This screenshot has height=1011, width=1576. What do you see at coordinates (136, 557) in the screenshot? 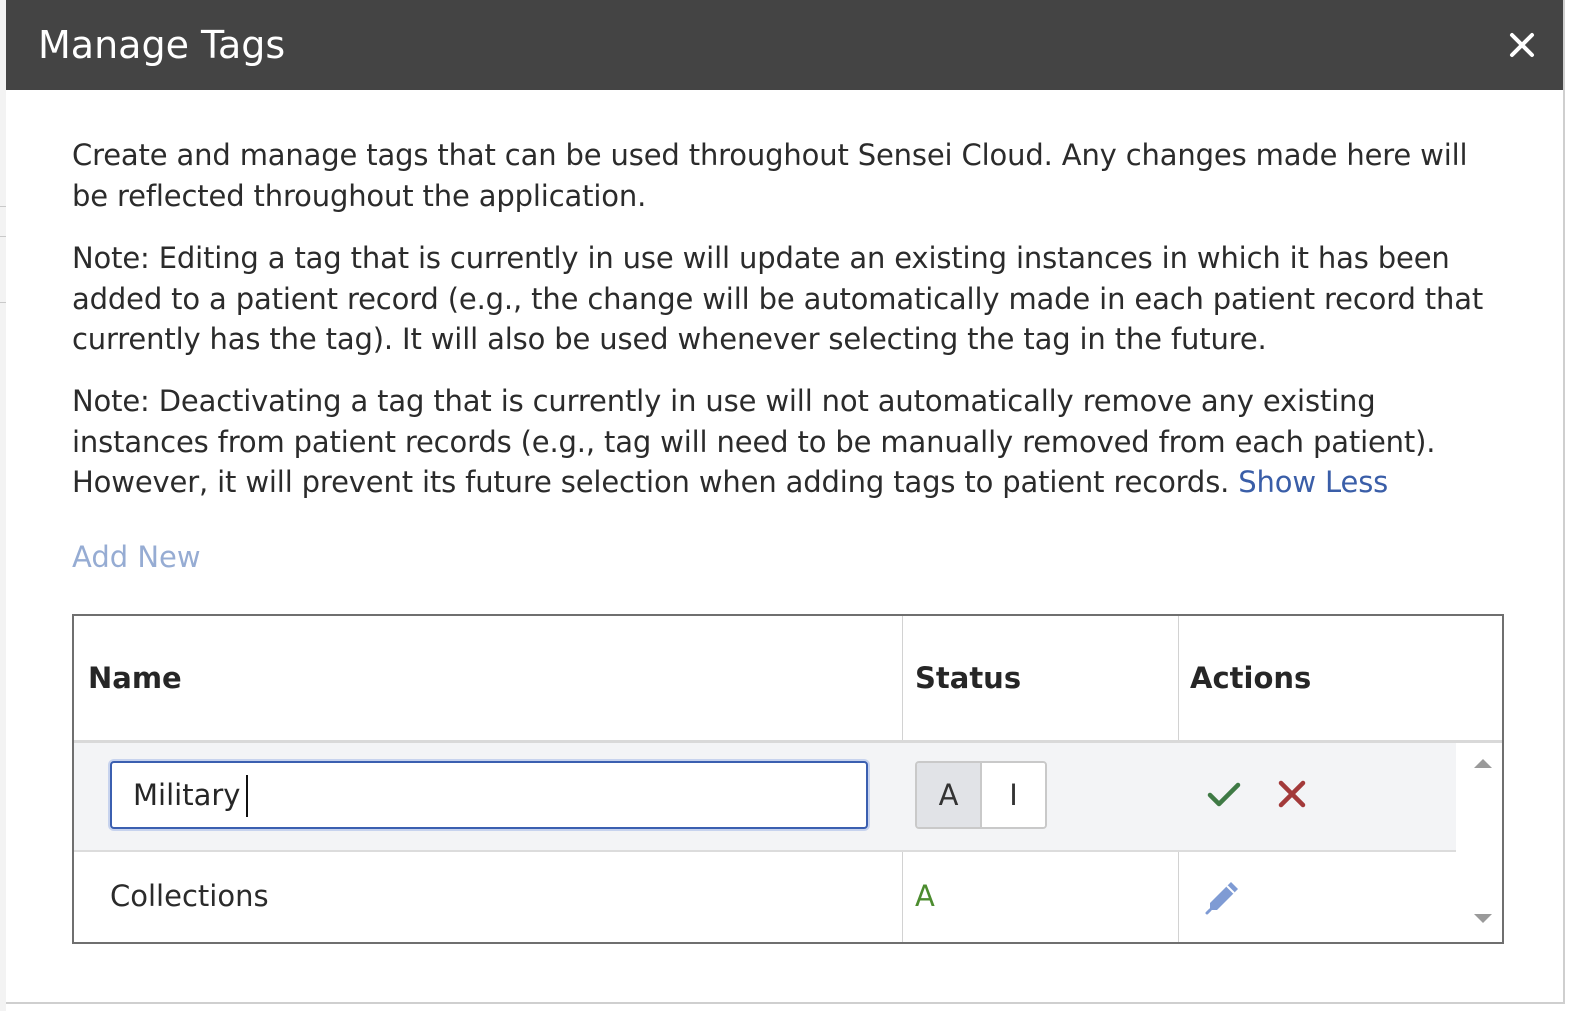
I see `add-new-link: Add New` at bounding box center [136, 557].